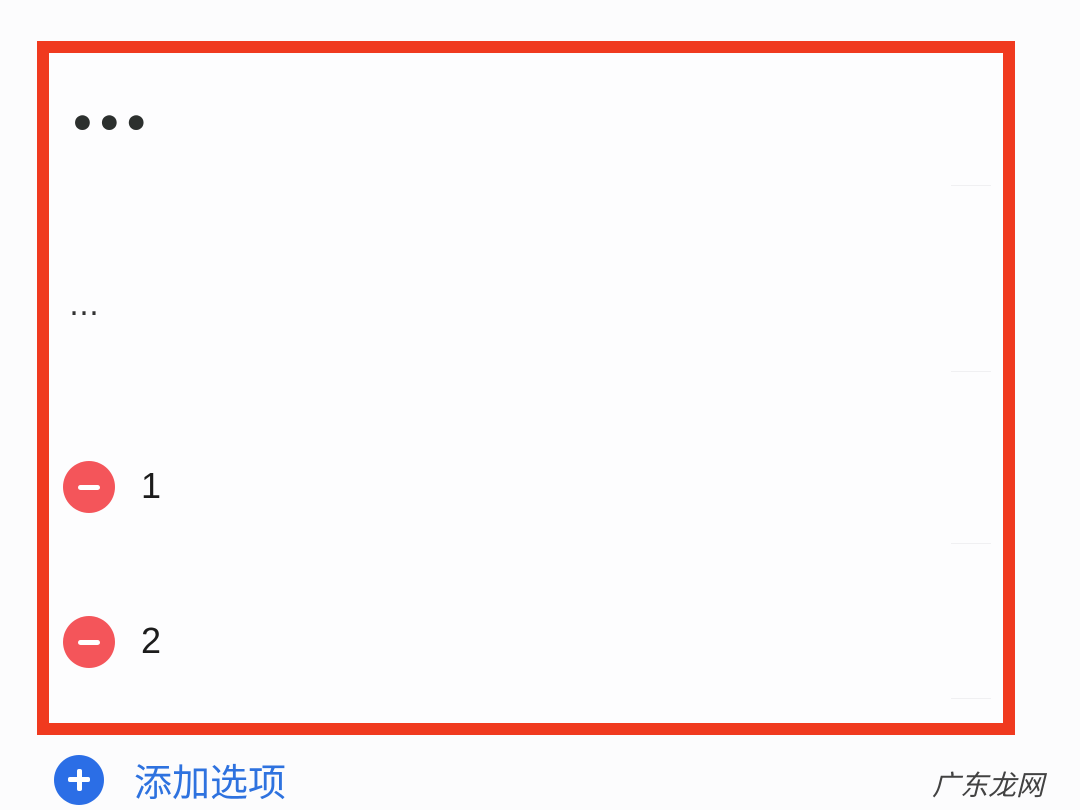  What do you see at coordinates (79, 779) in the screenshot?
I see `plus-circle-icon` at bounding box center [79, 779].